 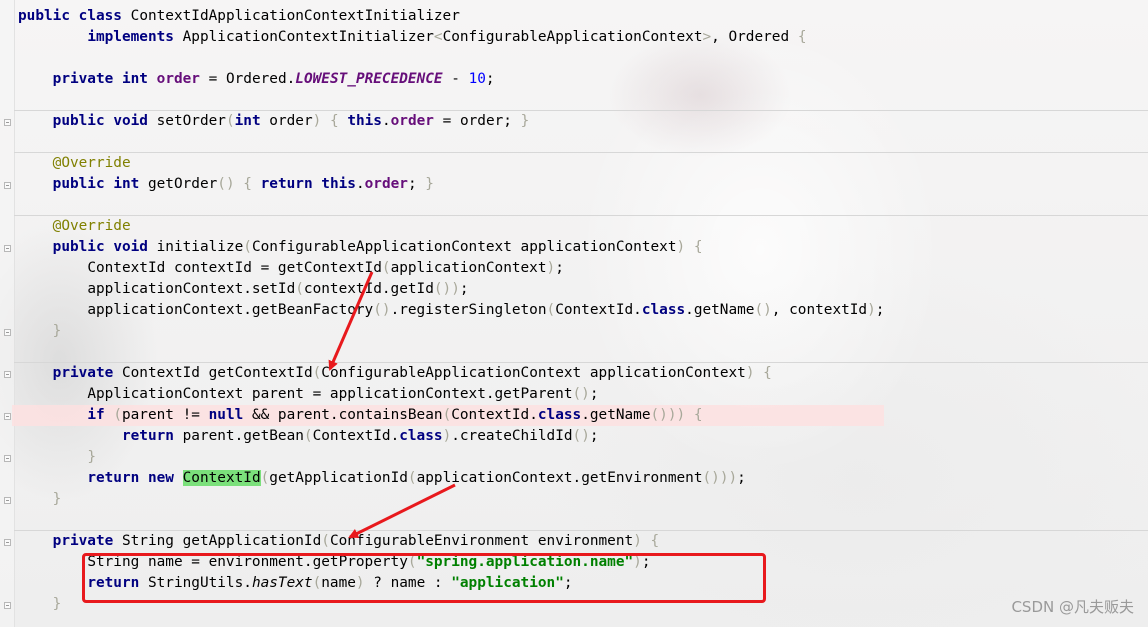 I want to click on highlight-box, so click(x=424, y=578).